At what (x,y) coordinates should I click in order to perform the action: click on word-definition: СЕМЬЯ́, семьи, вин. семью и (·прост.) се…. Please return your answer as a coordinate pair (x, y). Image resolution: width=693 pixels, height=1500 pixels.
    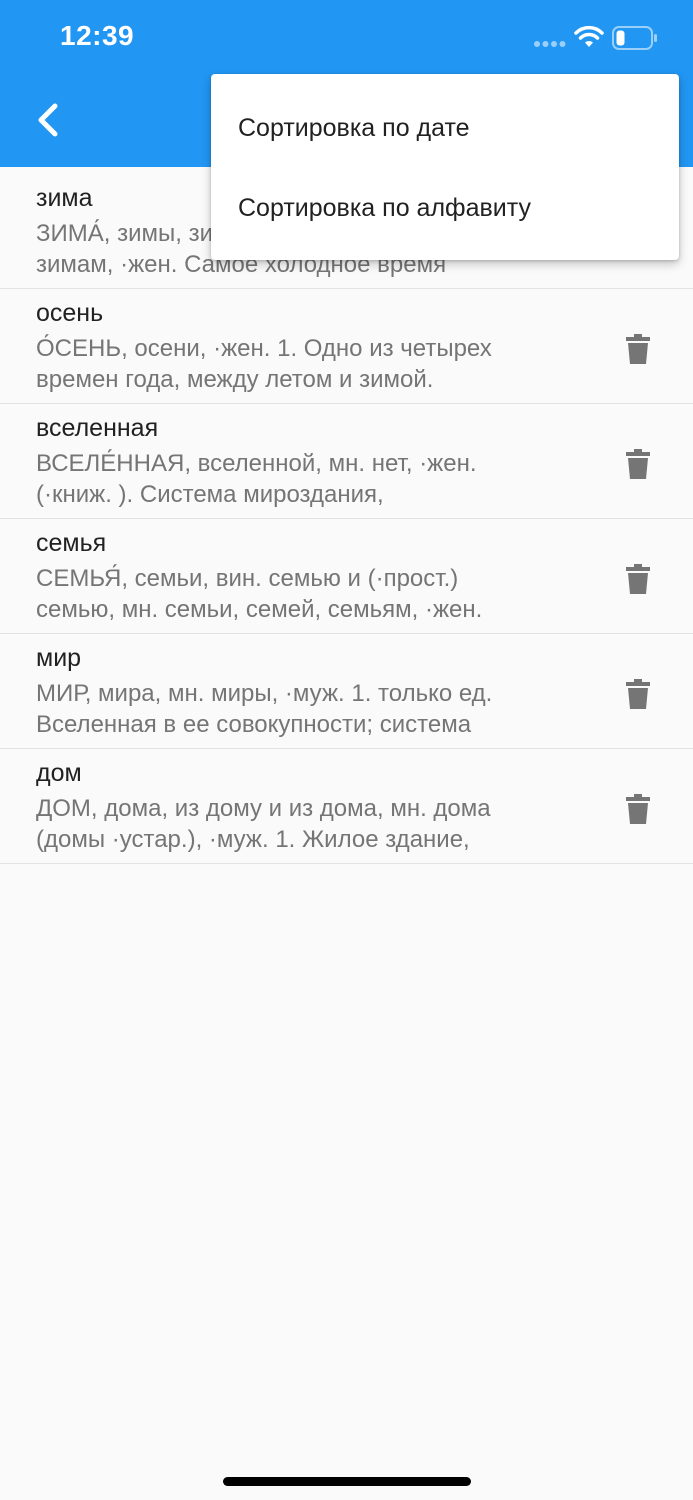
    Looking at the image, I should click on (259, 594).